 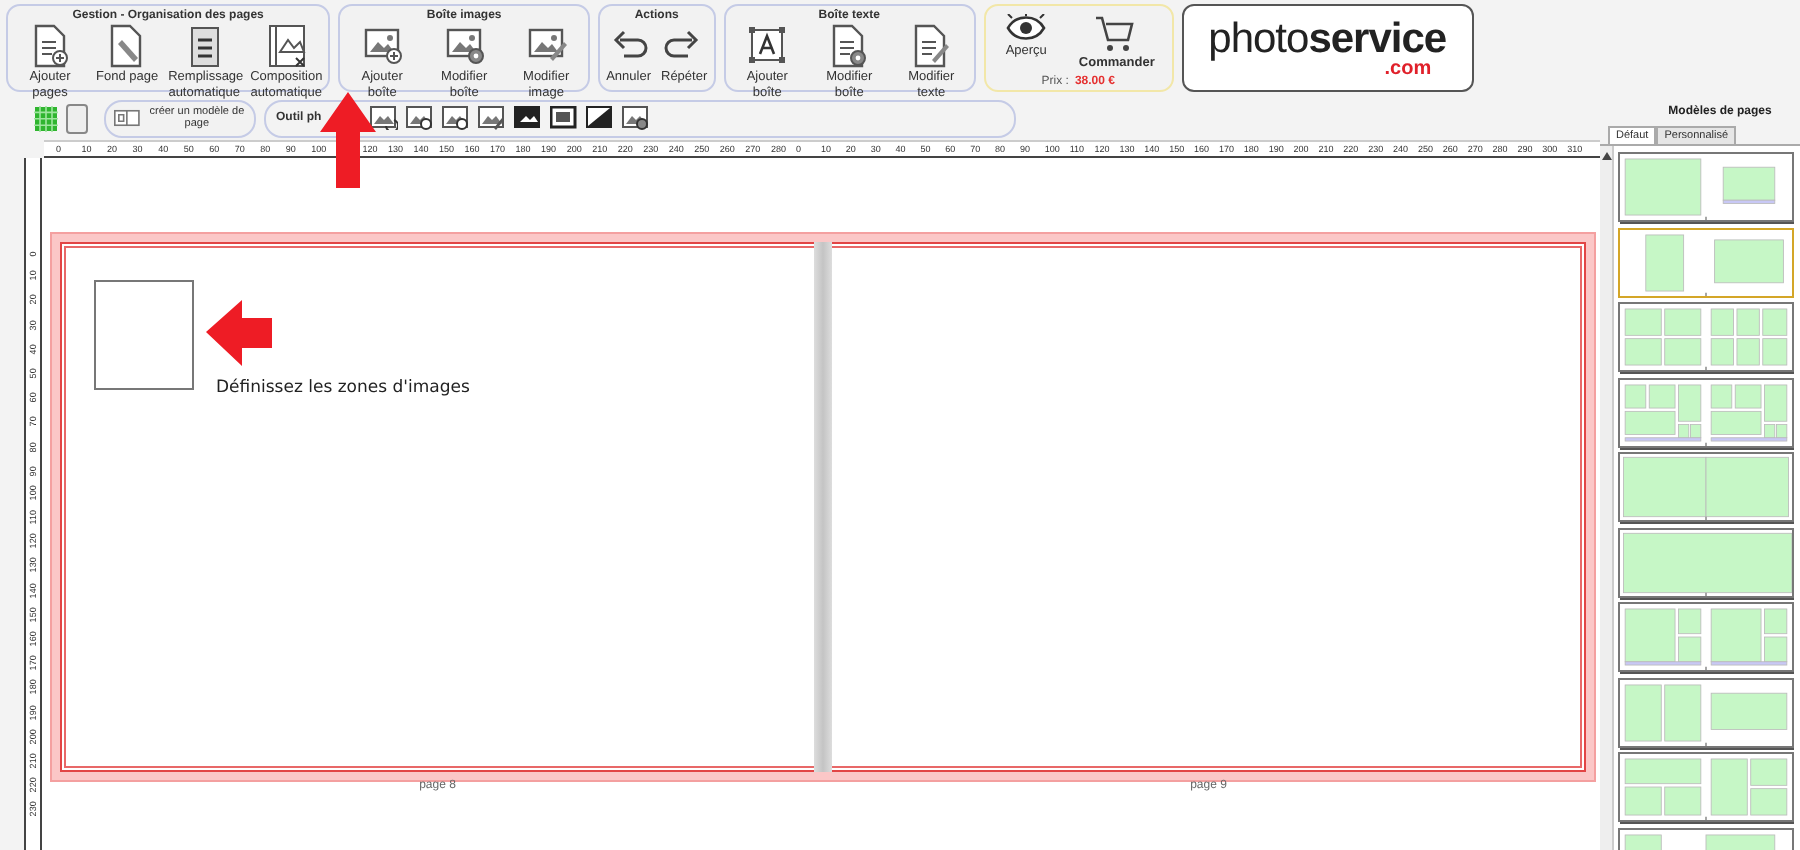 I want to click on image-rotate-icon, so click(x=383, y=118).